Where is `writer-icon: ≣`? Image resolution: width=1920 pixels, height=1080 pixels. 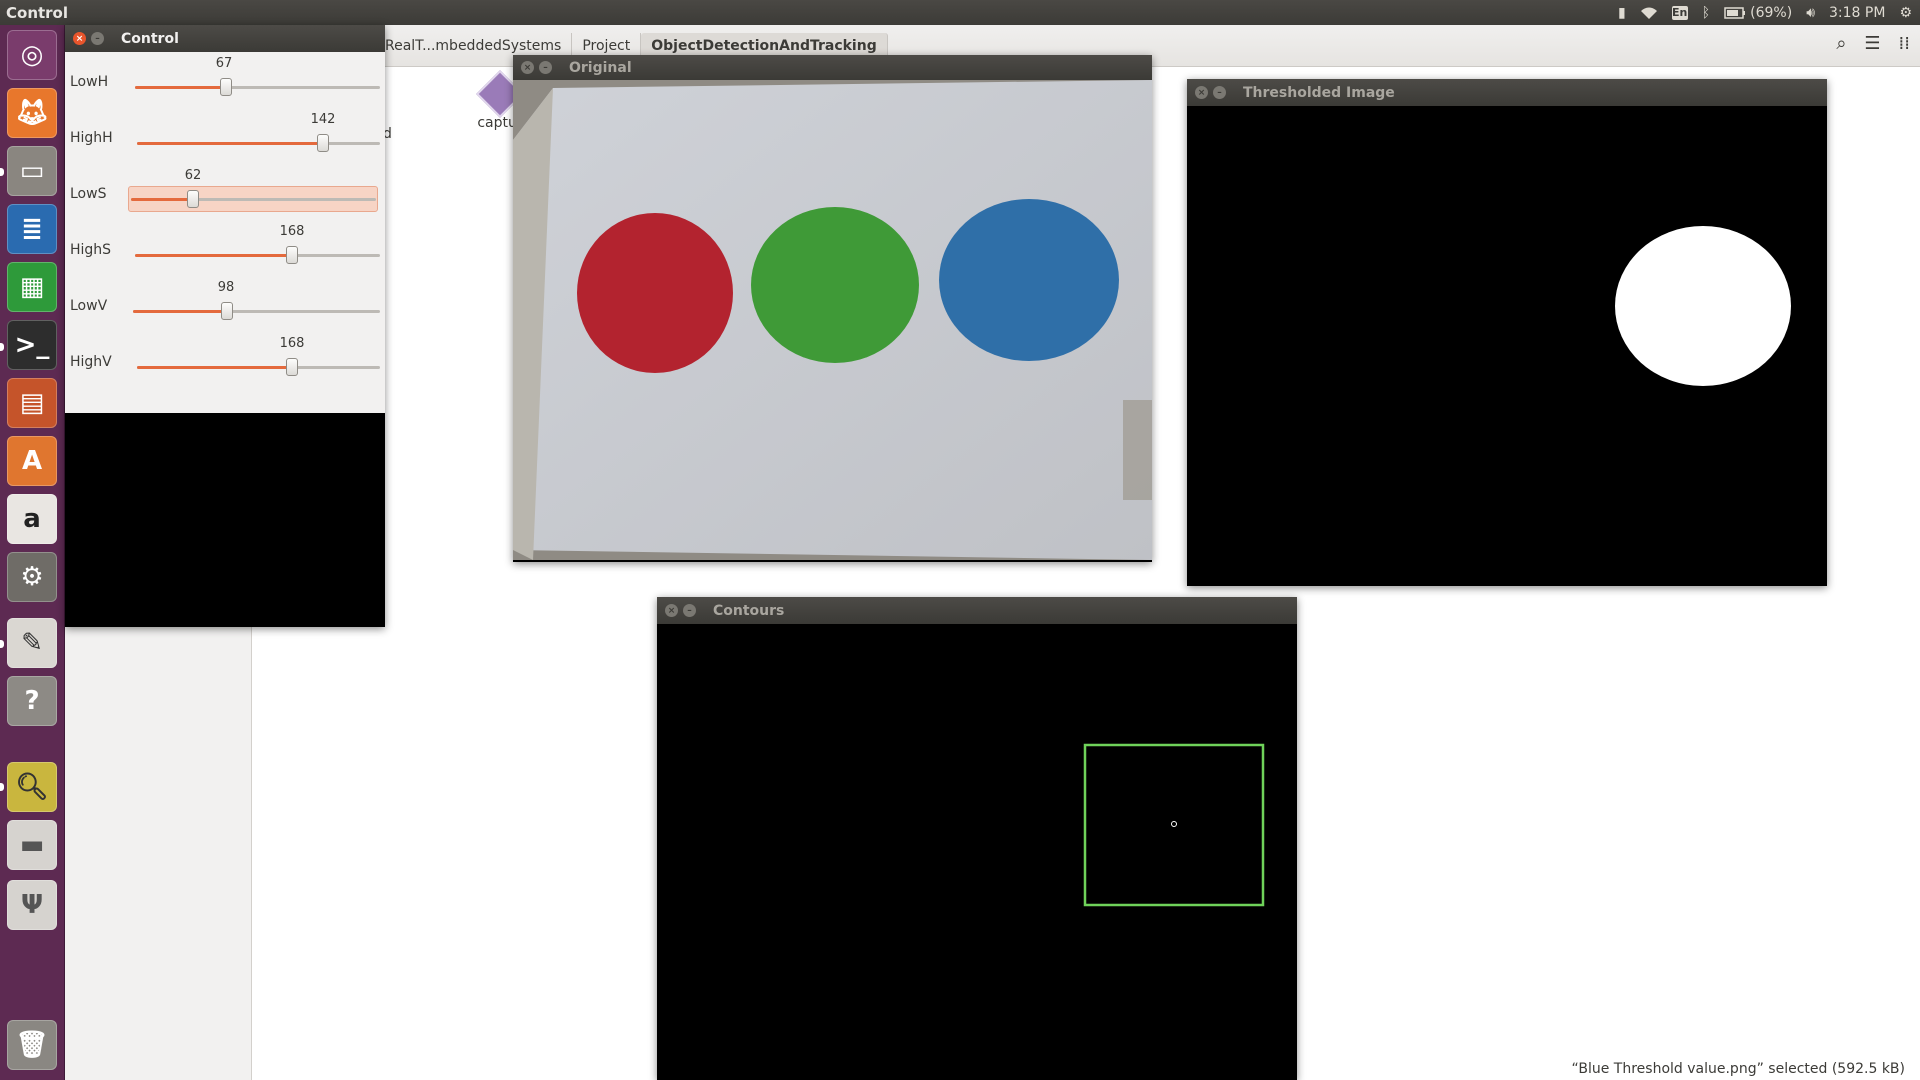 writer-icon: ≣ is located at coordinates (32, 229).